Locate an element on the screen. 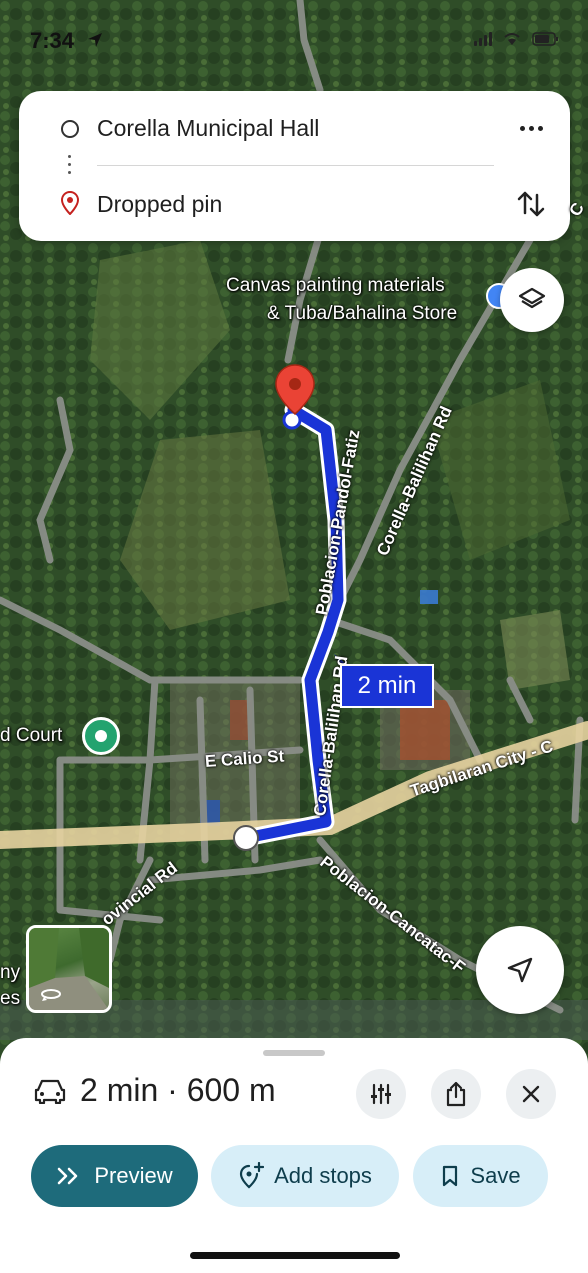 This screenshot has height=1273, width=588. origin-field: Corella Municipal Hall is located at coordinates (208, 128).